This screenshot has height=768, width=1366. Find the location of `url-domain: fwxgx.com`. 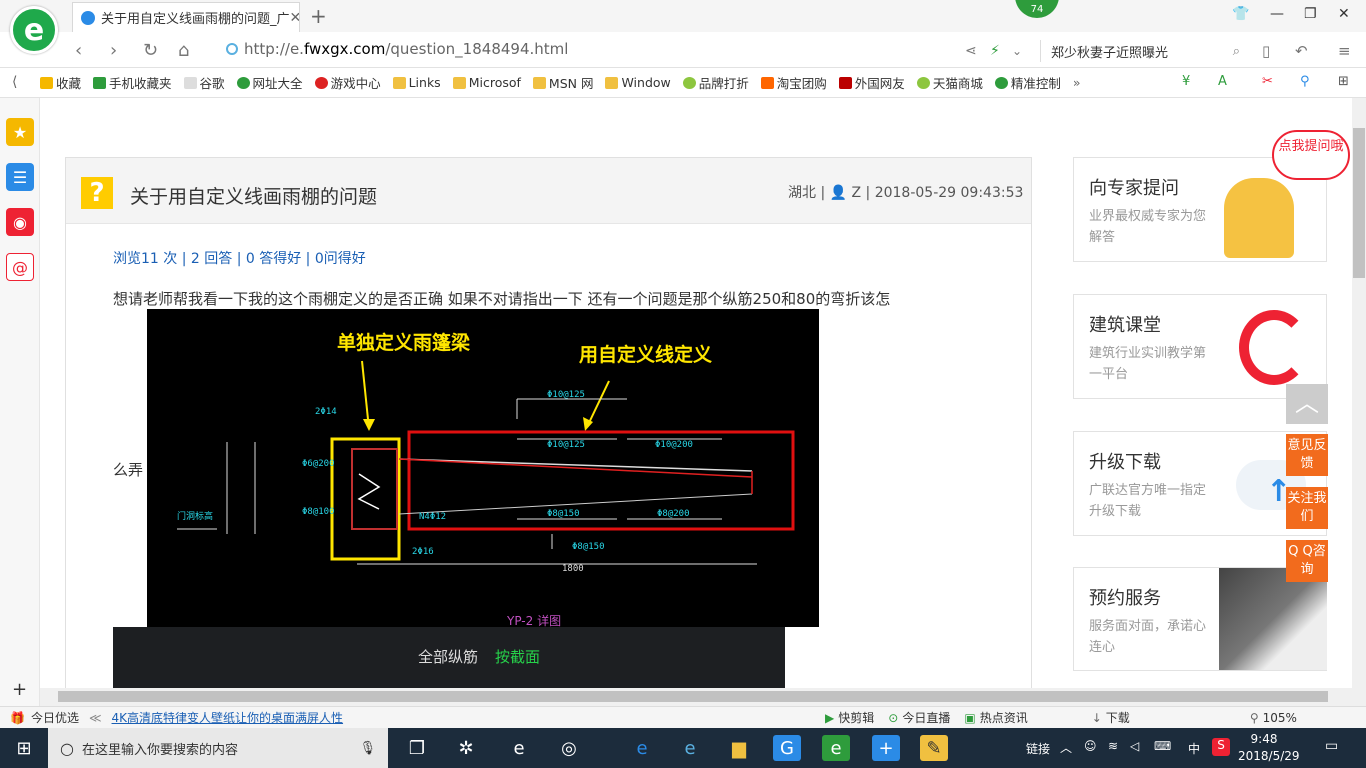

url-domain: fwxgx.com is located at coordinates (344, 49).